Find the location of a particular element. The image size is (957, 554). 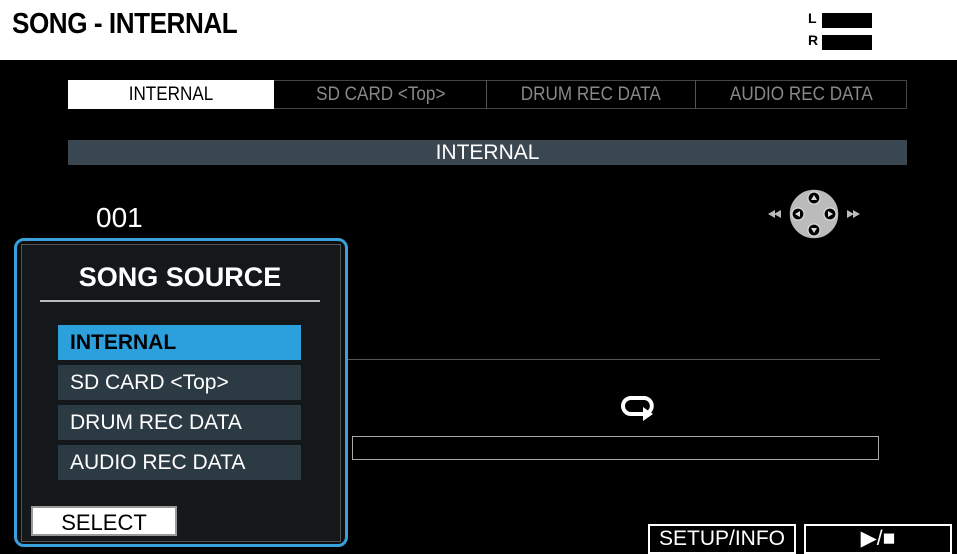

meter-right-label: R is located at coordinates (813, 40).